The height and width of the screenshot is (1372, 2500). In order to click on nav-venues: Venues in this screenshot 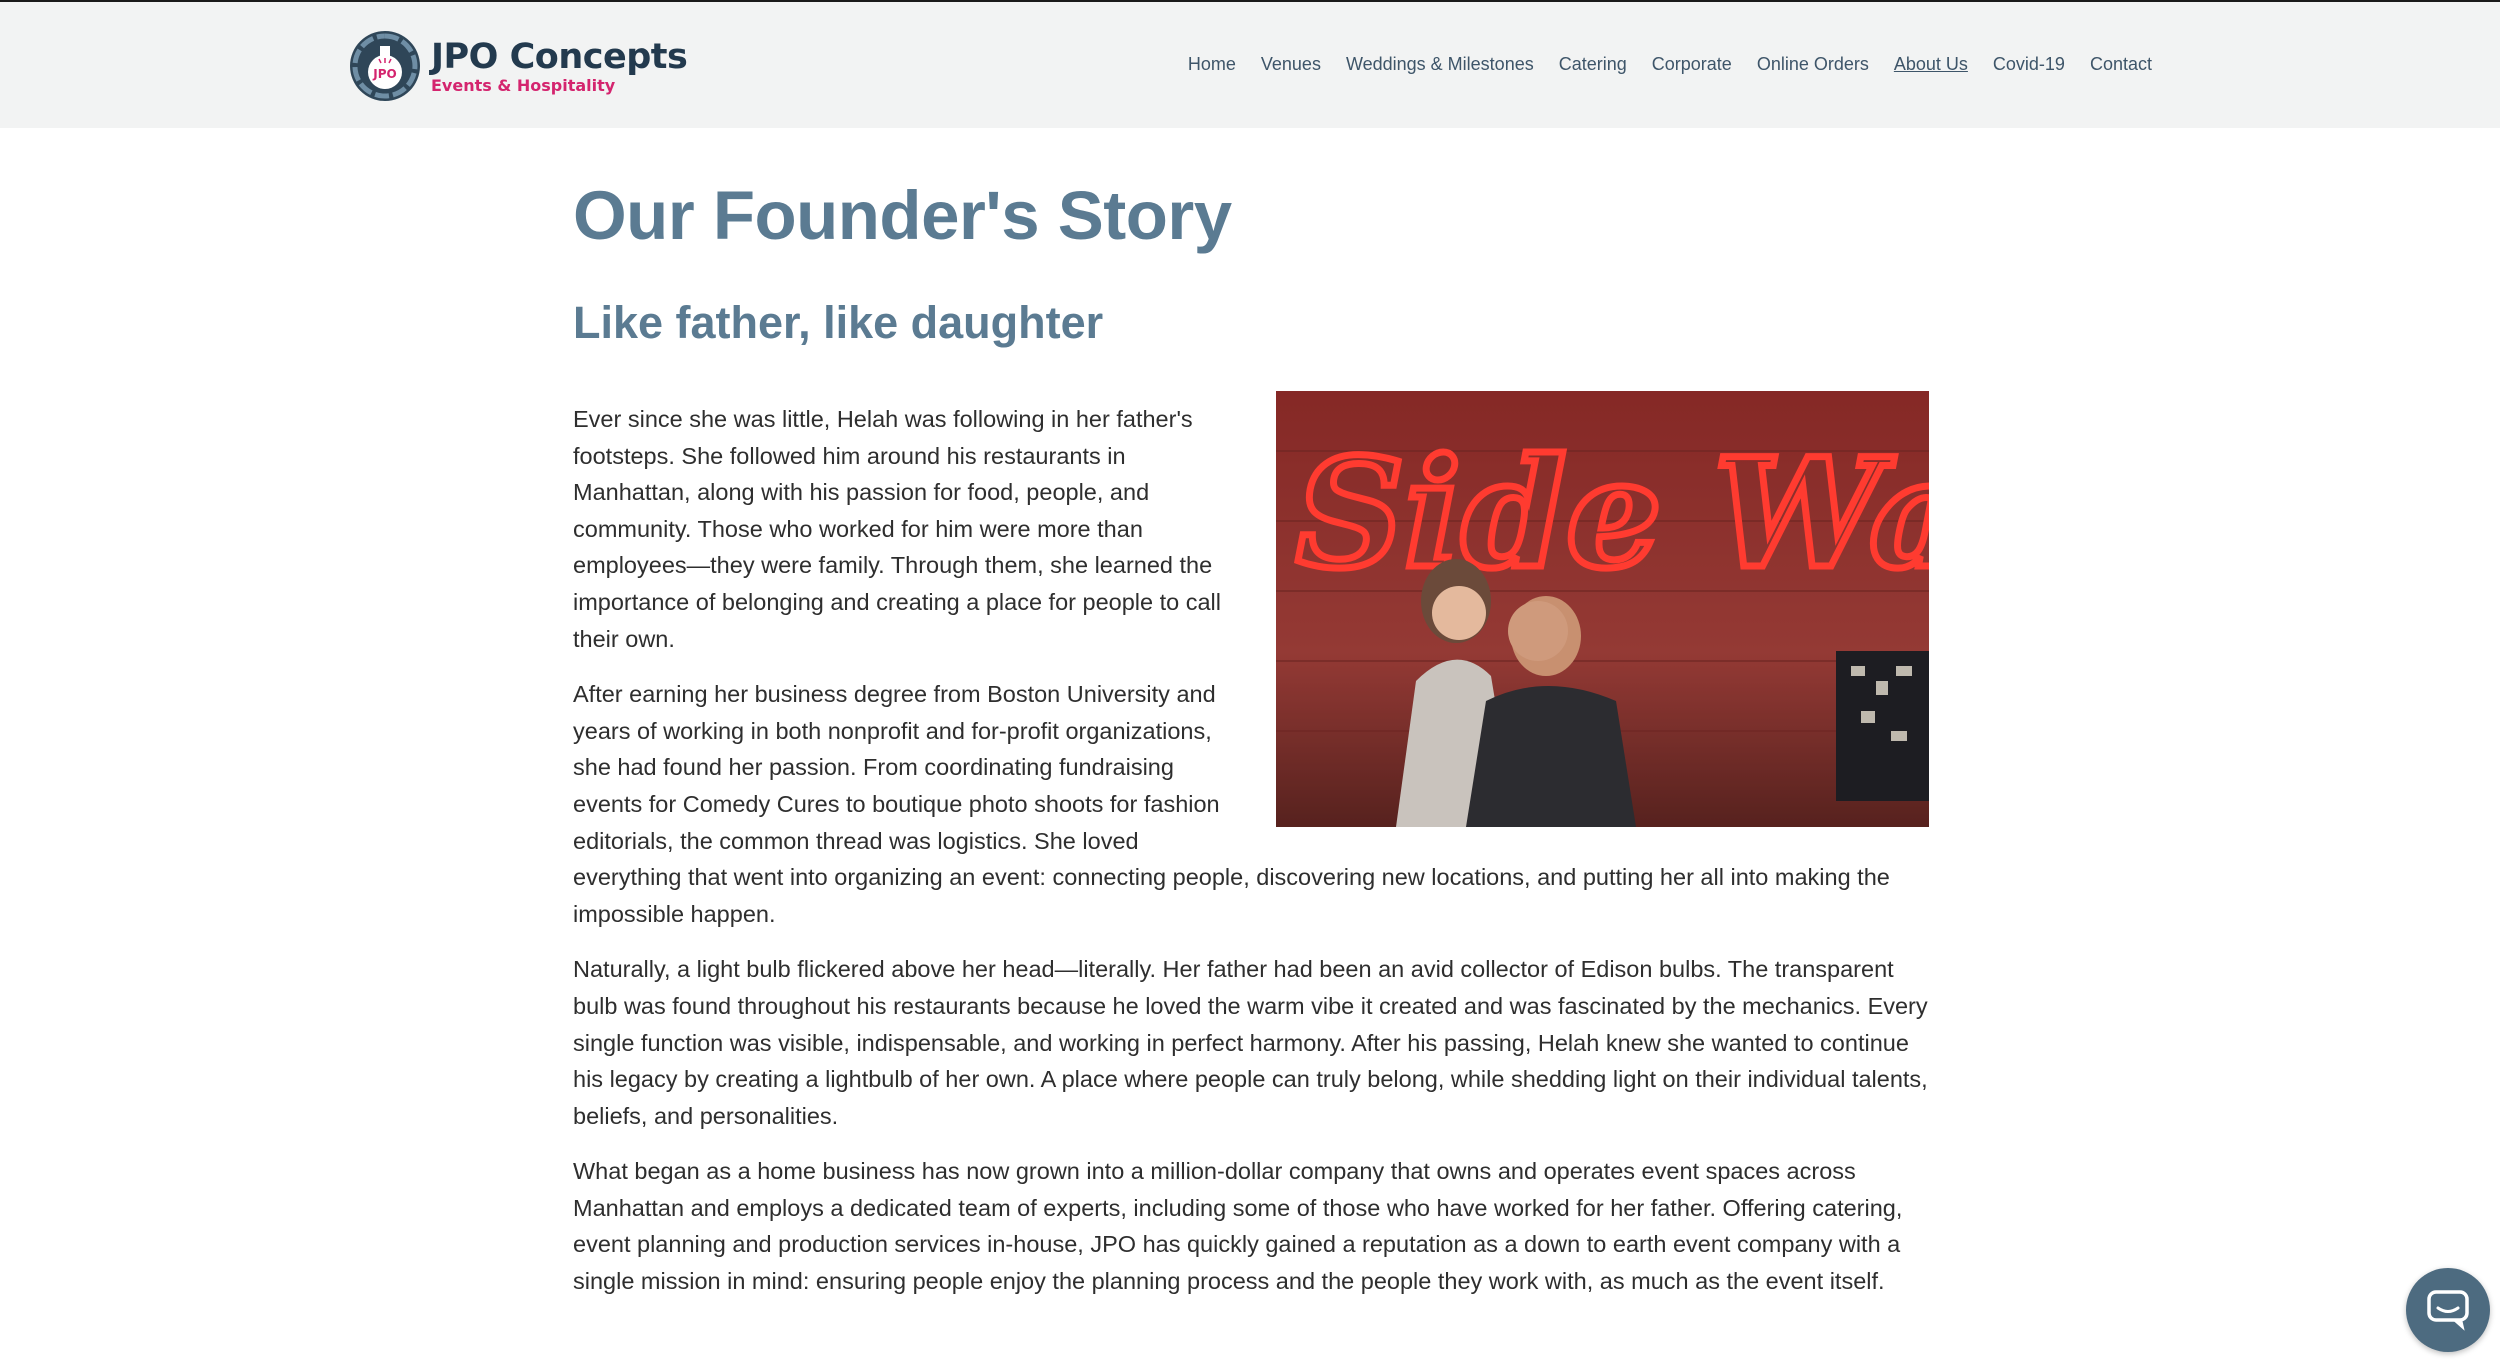, I will do `click(1291, 64)`.